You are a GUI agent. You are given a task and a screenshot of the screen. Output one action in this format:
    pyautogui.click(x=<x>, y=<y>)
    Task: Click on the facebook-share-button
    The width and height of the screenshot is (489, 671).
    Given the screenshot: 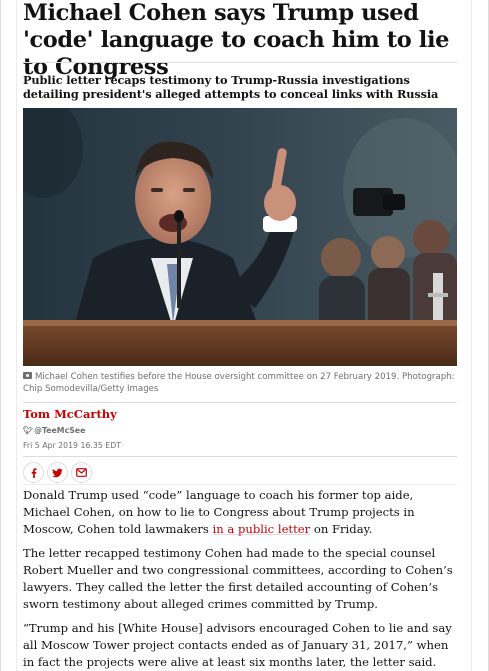 What is the action you would take?
    pyautogui.click(x=33, y=472)
    